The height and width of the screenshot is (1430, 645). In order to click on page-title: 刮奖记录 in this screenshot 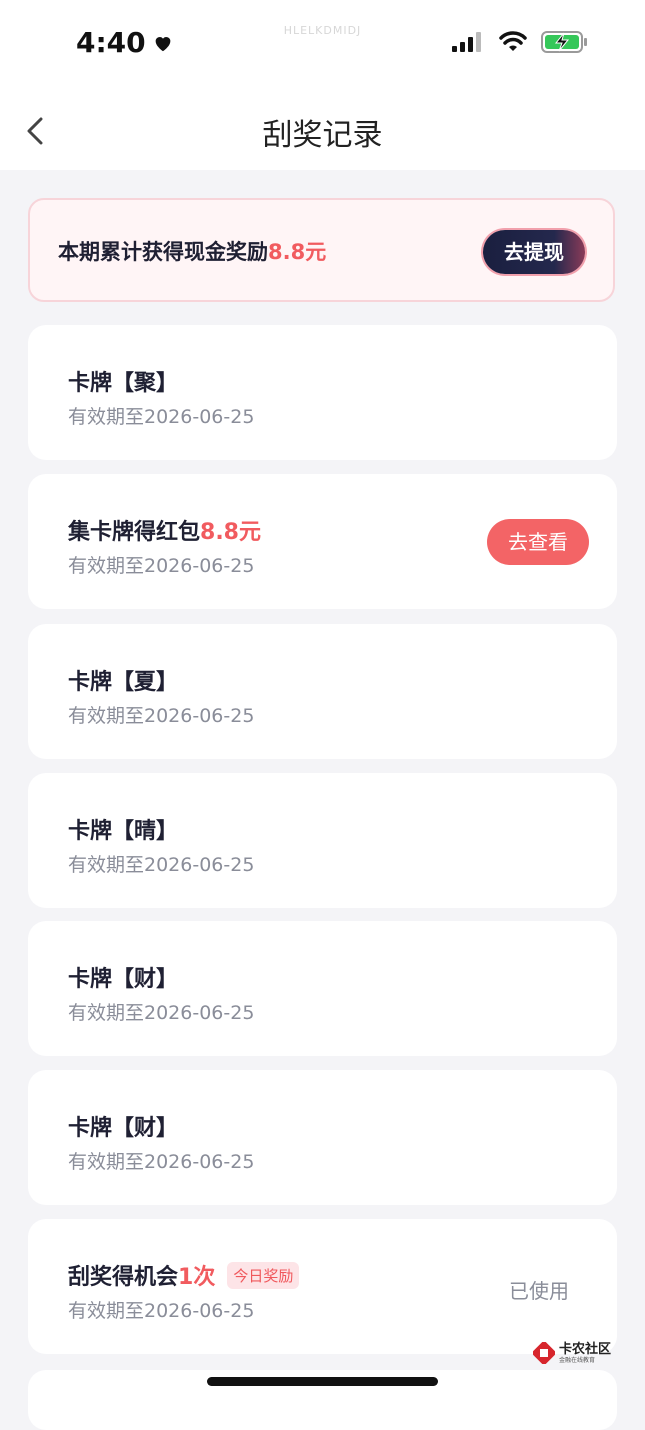, I will do `click(322, 135)`.